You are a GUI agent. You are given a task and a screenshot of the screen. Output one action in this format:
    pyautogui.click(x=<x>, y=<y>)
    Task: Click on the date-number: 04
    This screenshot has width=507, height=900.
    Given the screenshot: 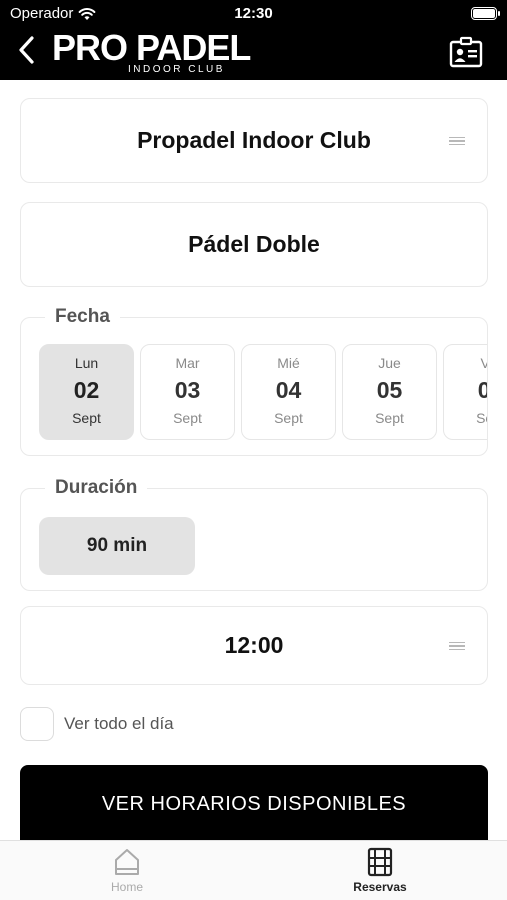 What is the action you would take?
    pyautogui.click(x=288, y=390)
    